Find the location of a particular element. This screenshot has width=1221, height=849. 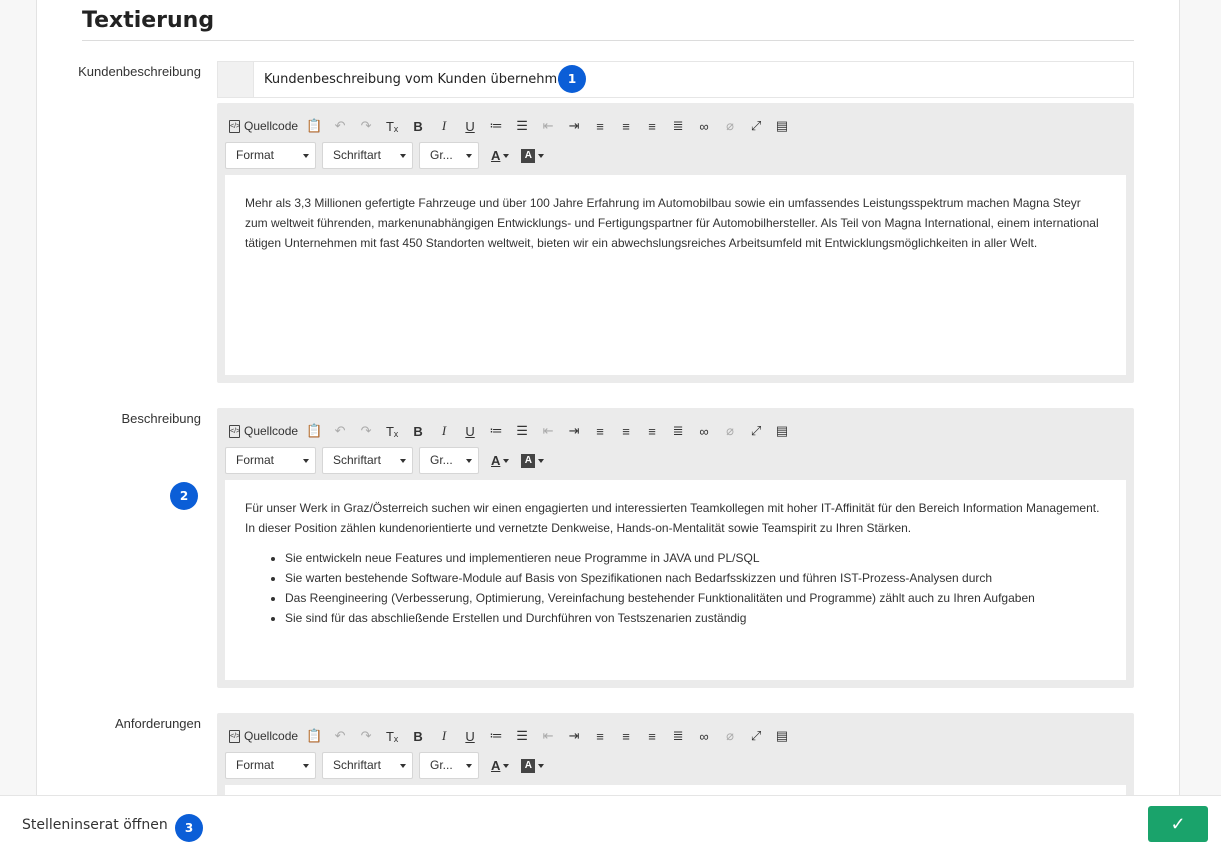

adopt-customer-description-checkbox-row: Kundenbeschreibung vom Kunden übernehmen is located at coordinates (675, 79).